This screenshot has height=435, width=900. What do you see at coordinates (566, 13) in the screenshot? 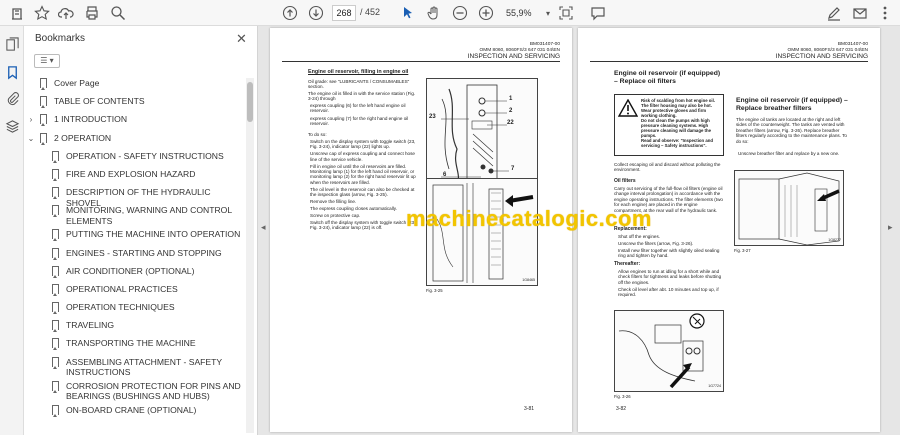
I see `fit-page-icon` at bounding box center [566, 13].